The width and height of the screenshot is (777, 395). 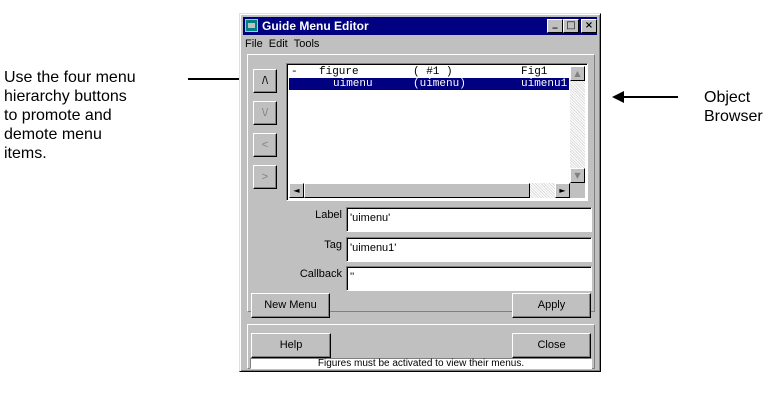 I want to click on tag-field: 'uimenu1', so click(x=469, y=249).